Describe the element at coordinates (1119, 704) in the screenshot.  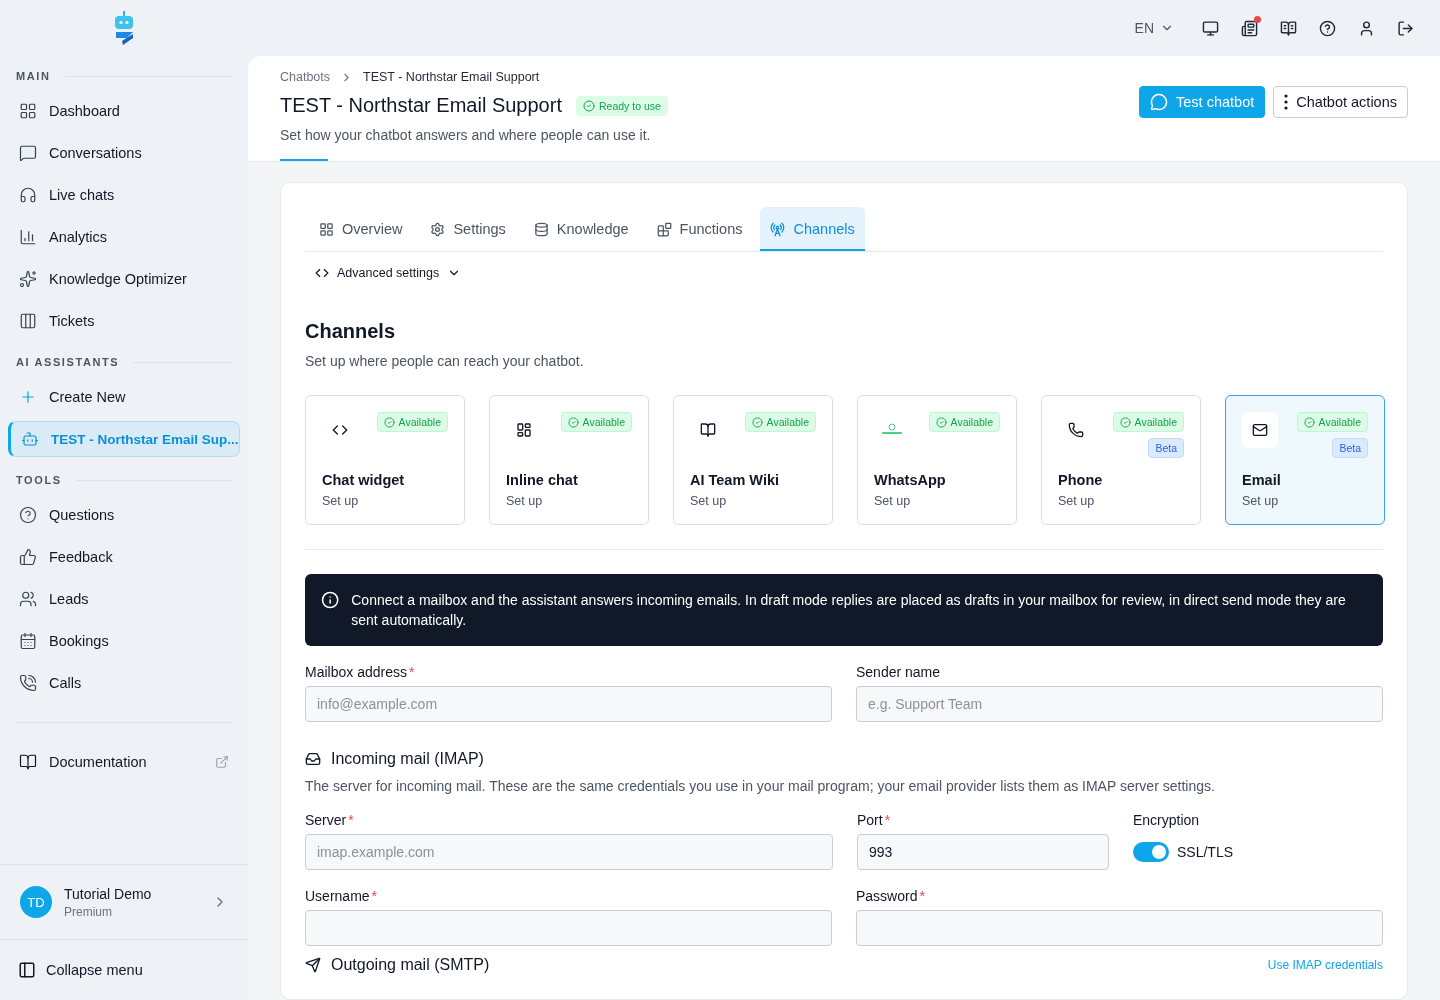
I see `input-field: e.g. Support Team` at that location.